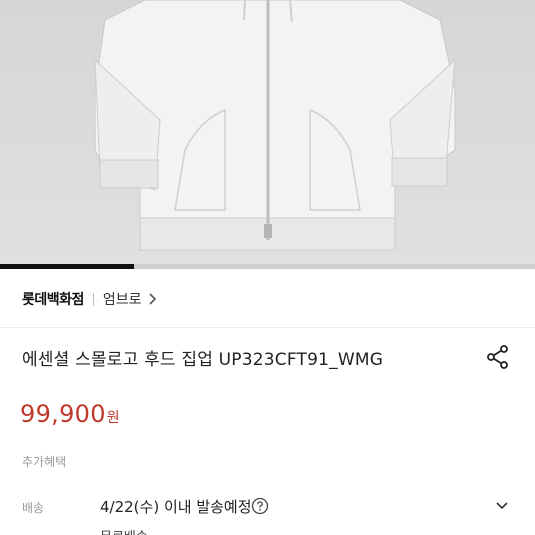  I want to click on price-value: 99,900, so click(63, 414).